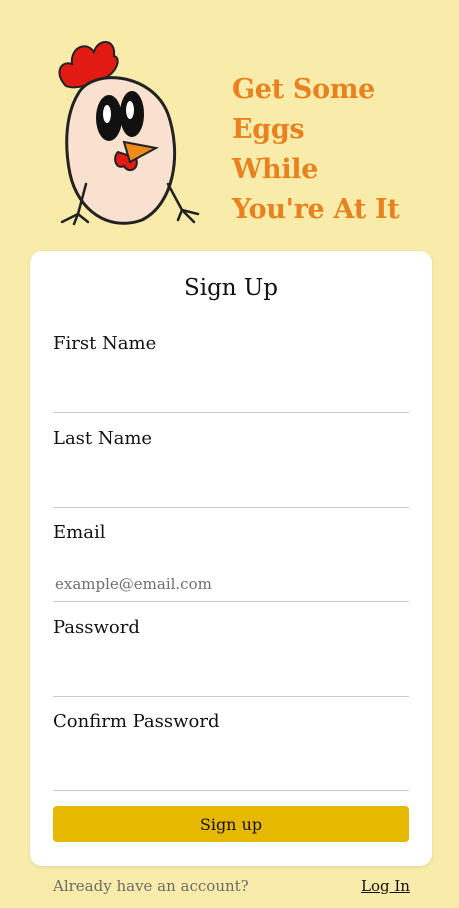 The image size is (459, 908). Describe the element at coordinates (105, 343) in the screenshot. I see `first-name-label: First Name` at that location.